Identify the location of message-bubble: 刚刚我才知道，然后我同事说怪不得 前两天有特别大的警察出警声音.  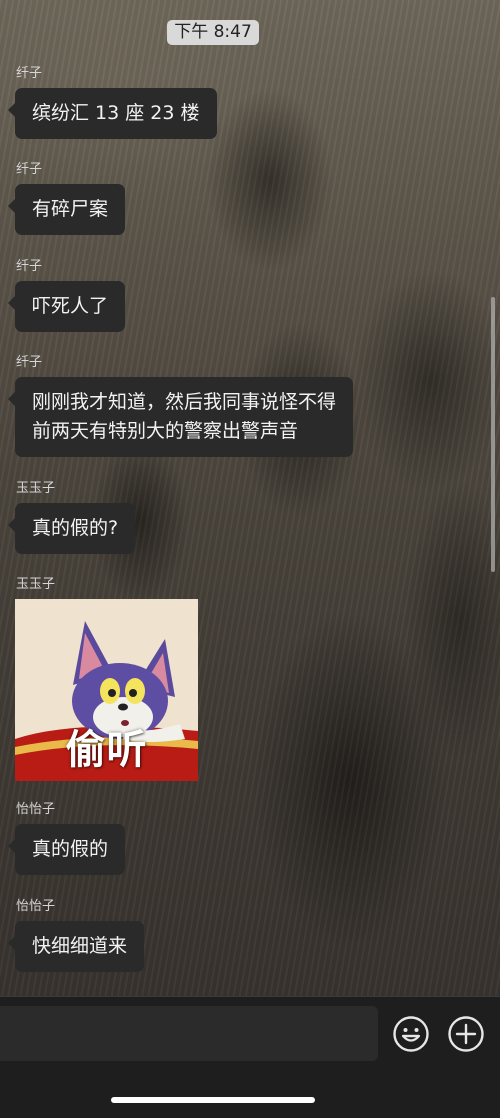
(180, 417).